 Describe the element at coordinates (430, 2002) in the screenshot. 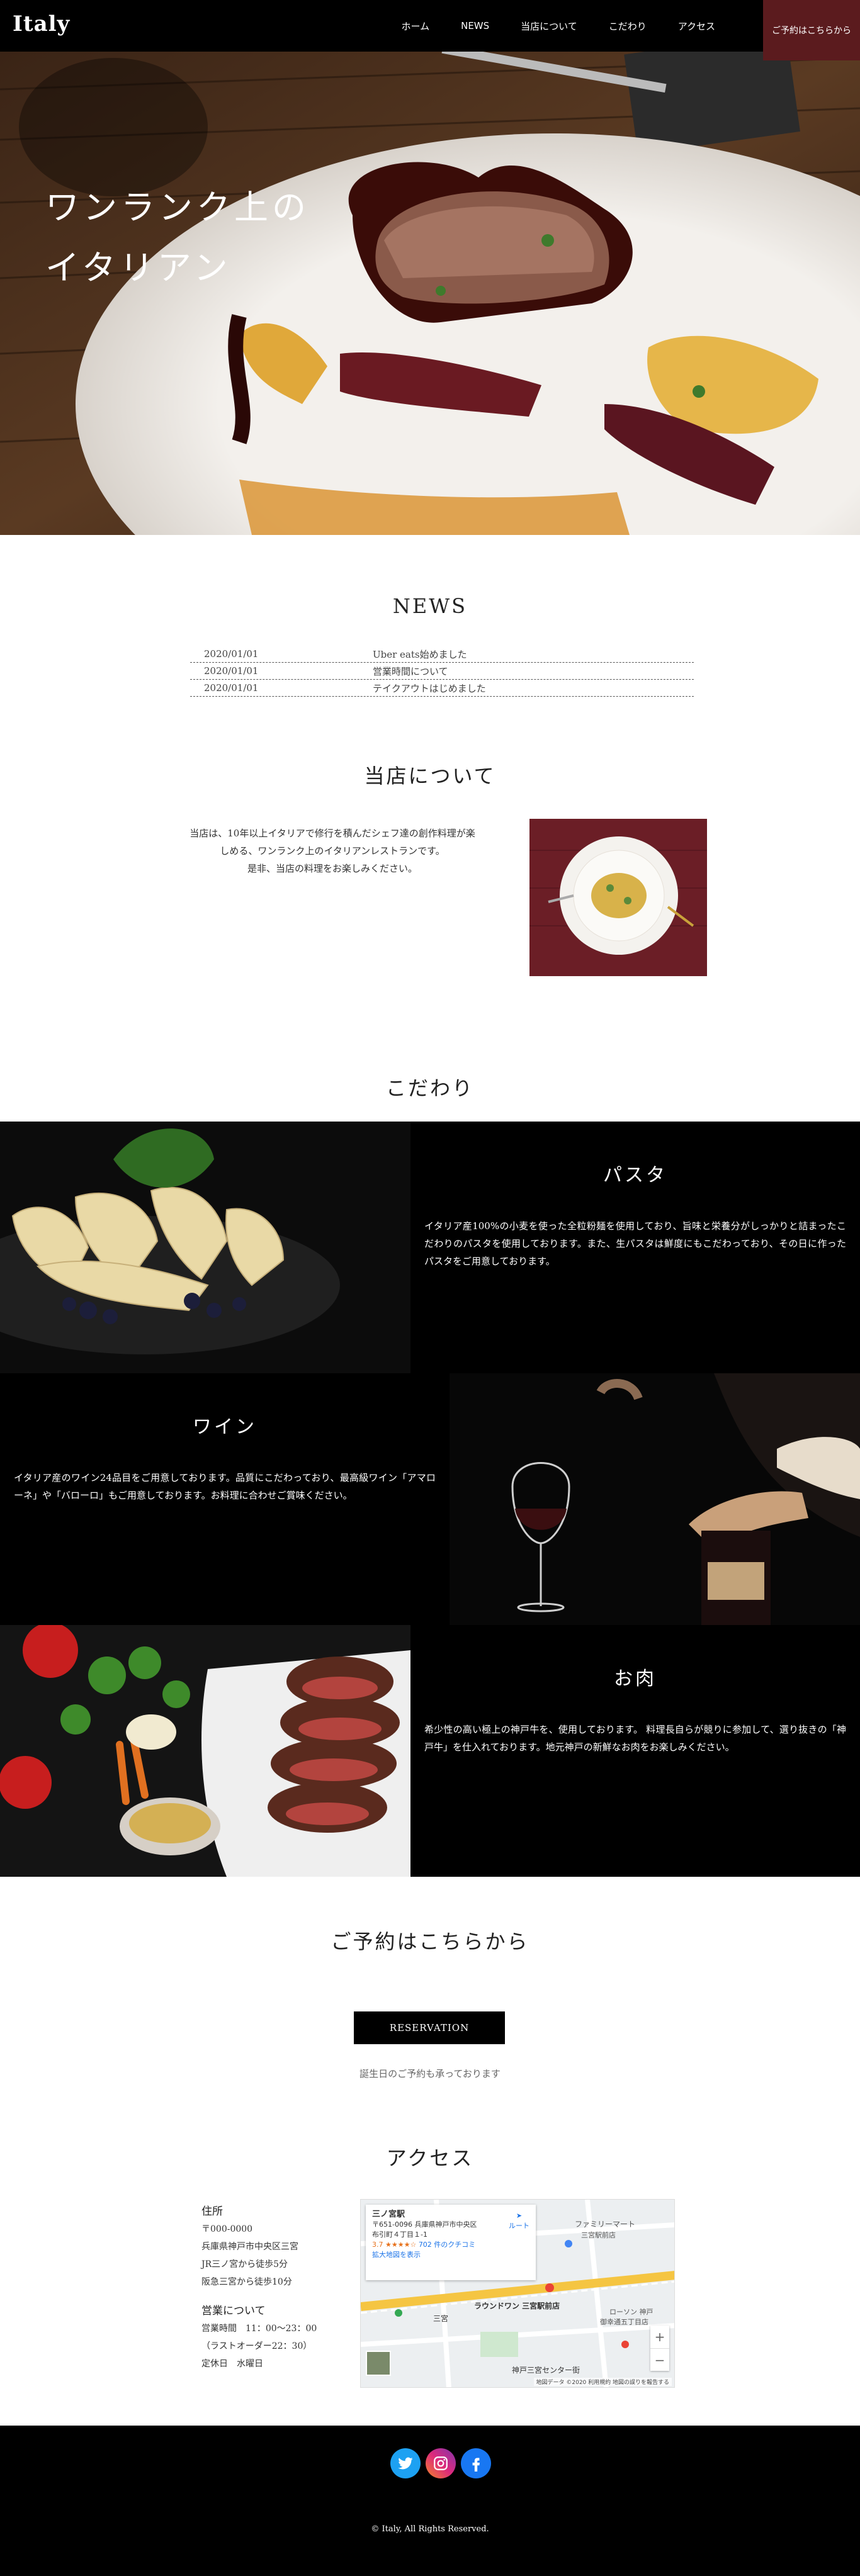

I see `reserve-section: ご予約はこちらから RESERVATION 誕生日のご予約も承っております` at that location.